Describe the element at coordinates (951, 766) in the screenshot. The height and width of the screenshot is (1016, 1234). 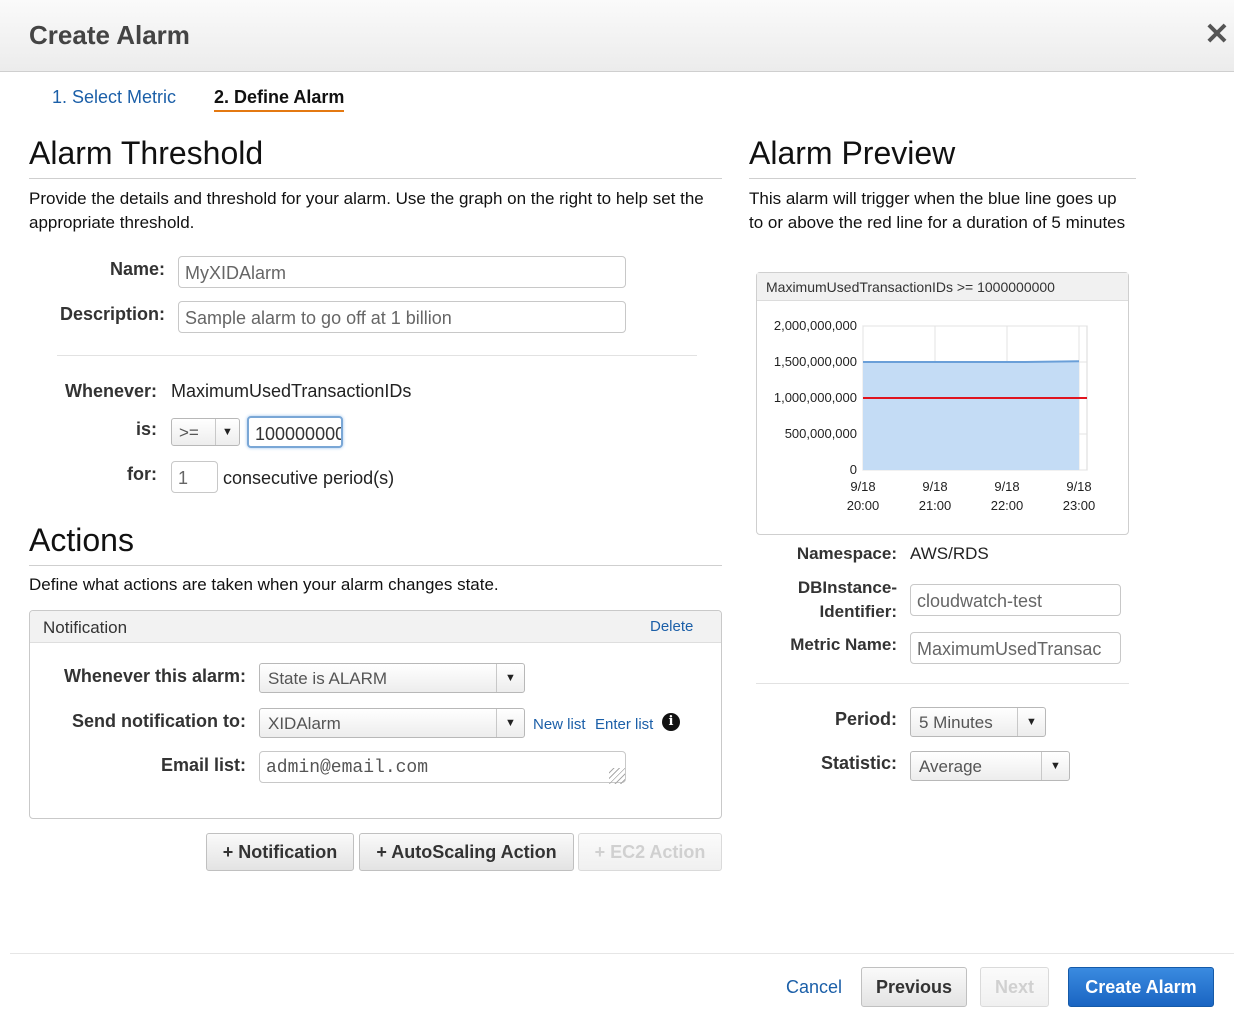
I see `statistic-value: Average` at that location.